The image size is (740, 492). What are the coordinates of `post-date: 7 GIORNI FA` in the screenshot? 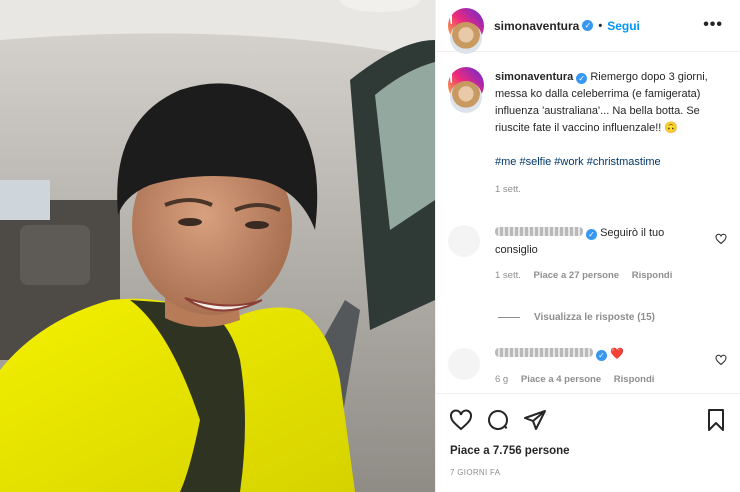 It's located at (475, 472).